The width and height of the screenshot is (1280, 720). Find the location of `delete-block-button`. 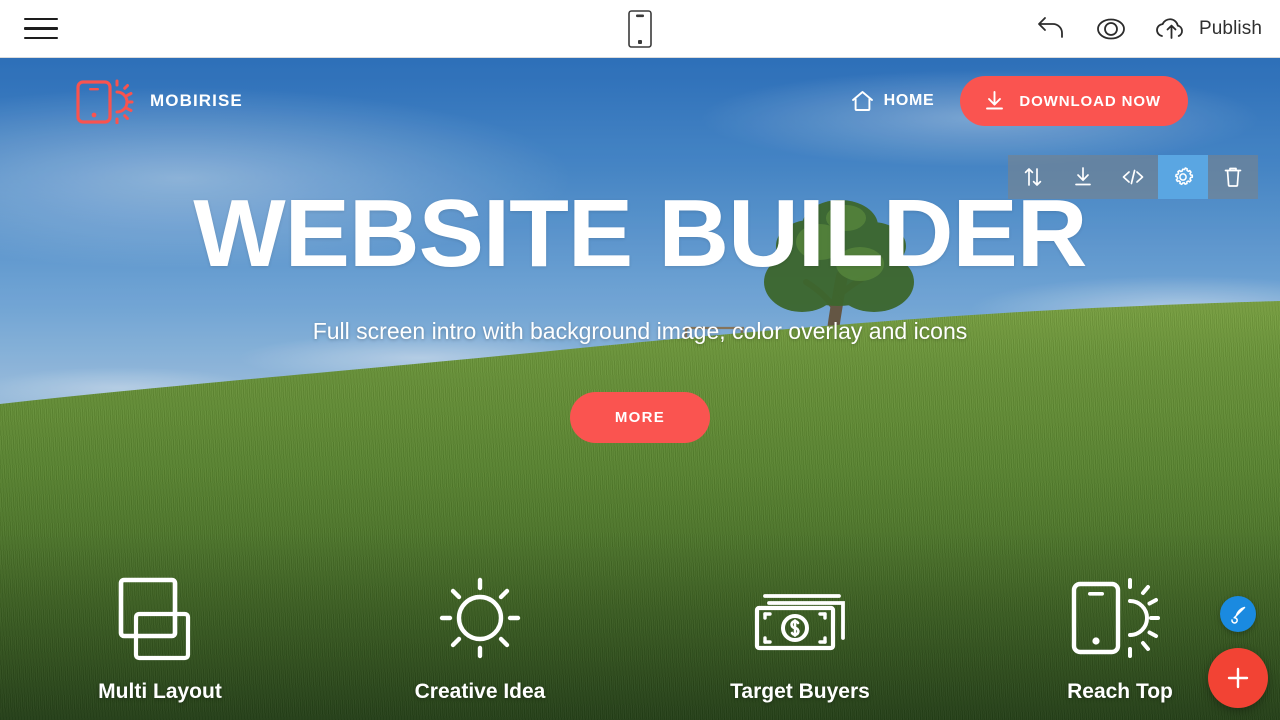

delete-block-button is located at coordinates (1233, 177).